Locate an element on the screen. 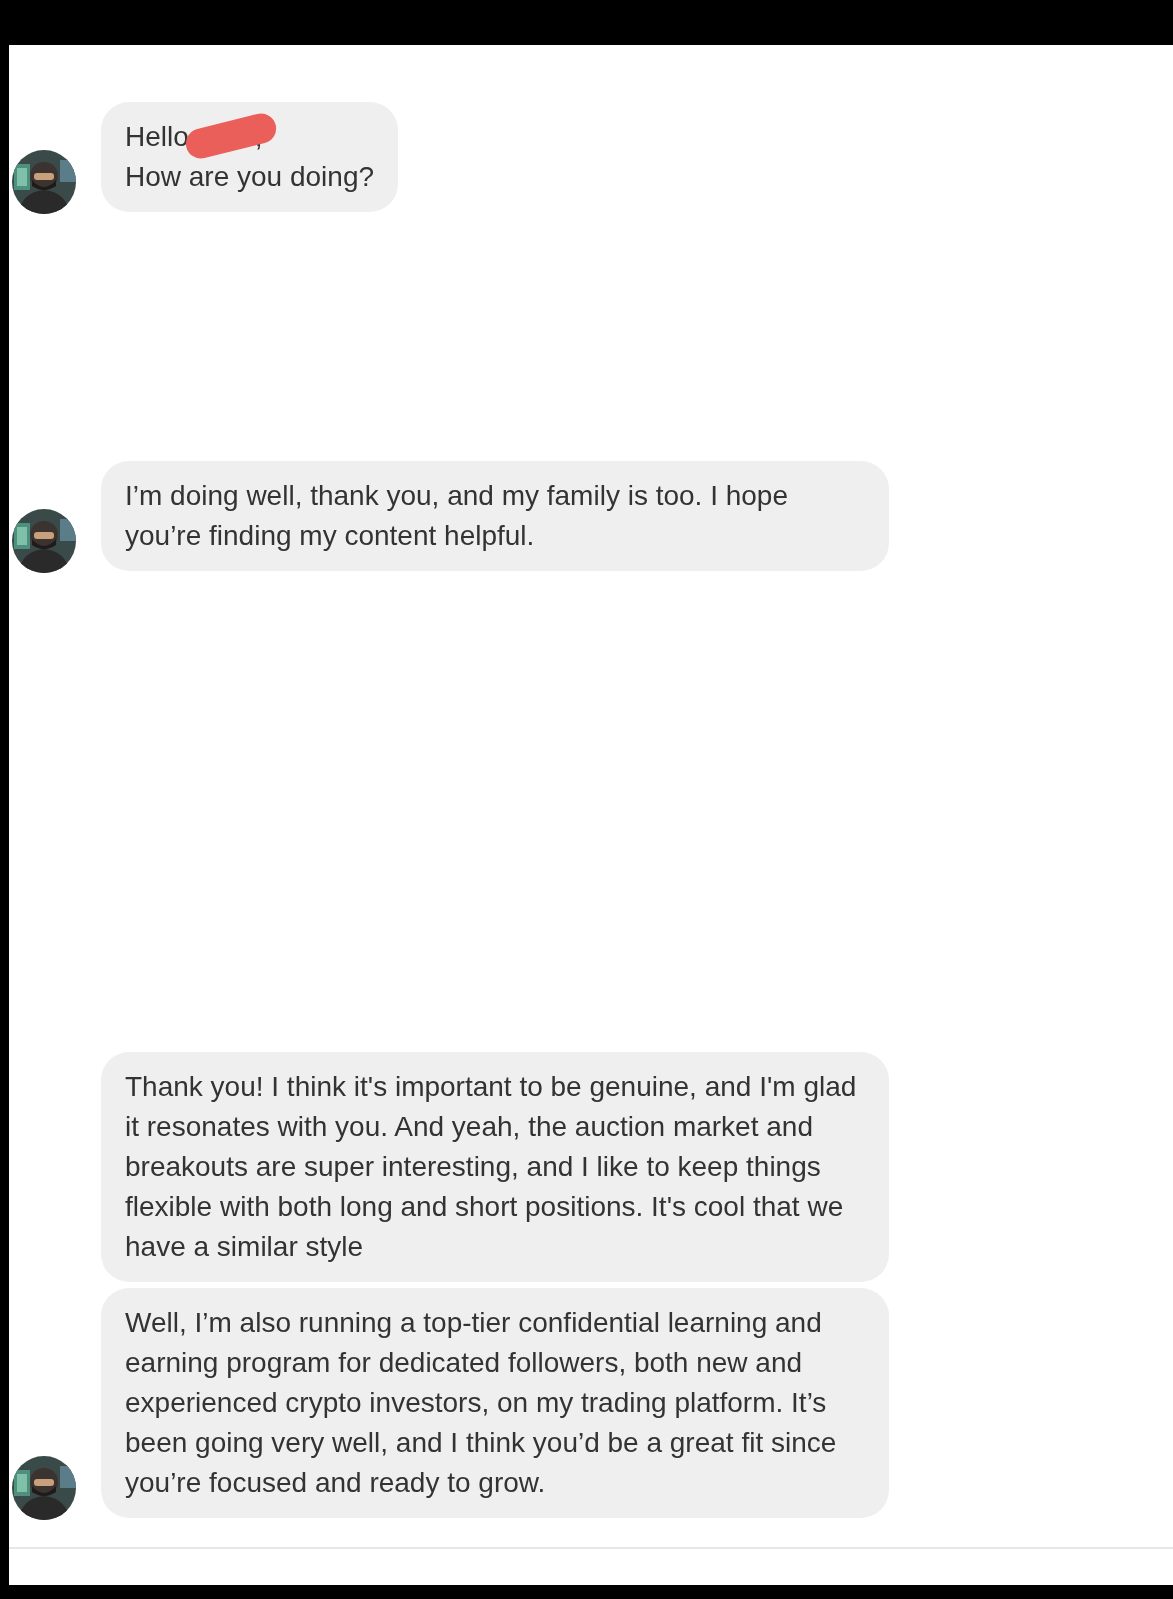 The width and height of the screenshot is (1173, 1599). message-text: Hello is located at coordinates (157, 136).